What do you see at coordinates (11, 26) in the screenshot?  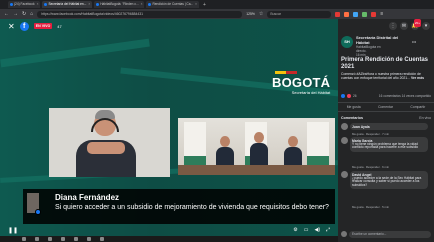 I see `close-icon: ✕` at bounding box center [11, 26].